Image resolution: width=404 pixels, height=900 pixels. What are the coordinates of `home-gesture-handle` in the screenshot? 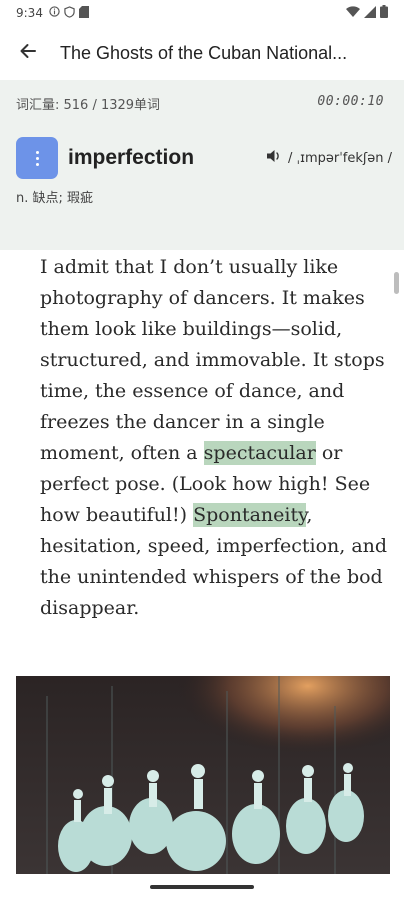 It's located at (202, 887).